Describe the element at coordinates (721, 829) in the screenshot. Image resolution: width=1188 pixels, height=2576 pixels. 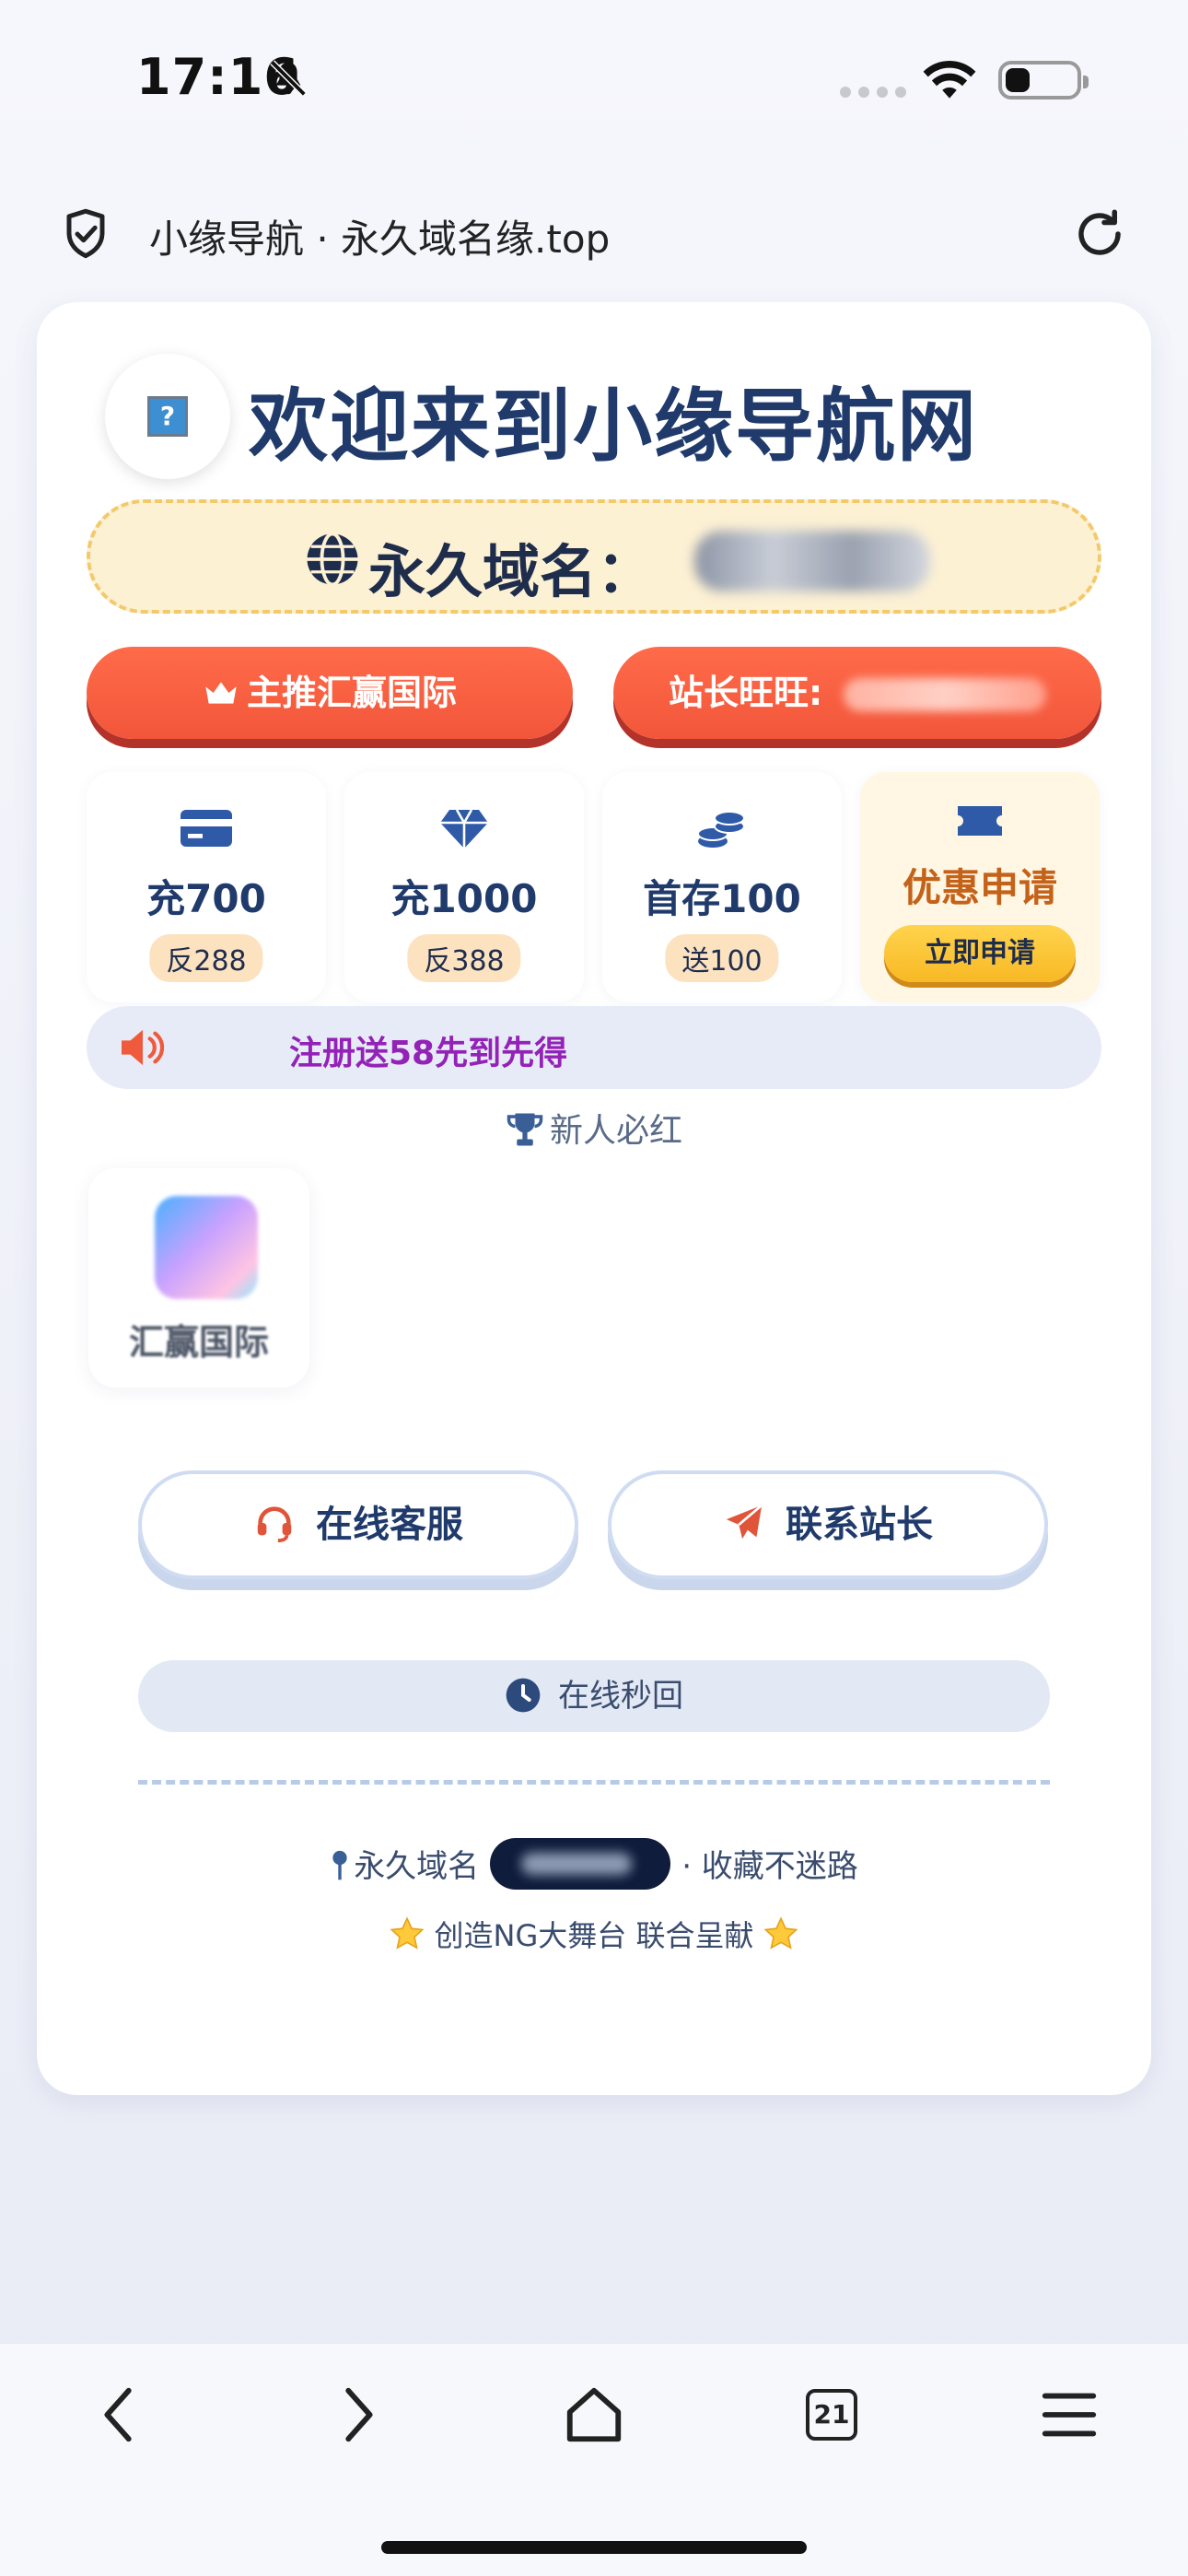
I see `coins-icon` at that location.